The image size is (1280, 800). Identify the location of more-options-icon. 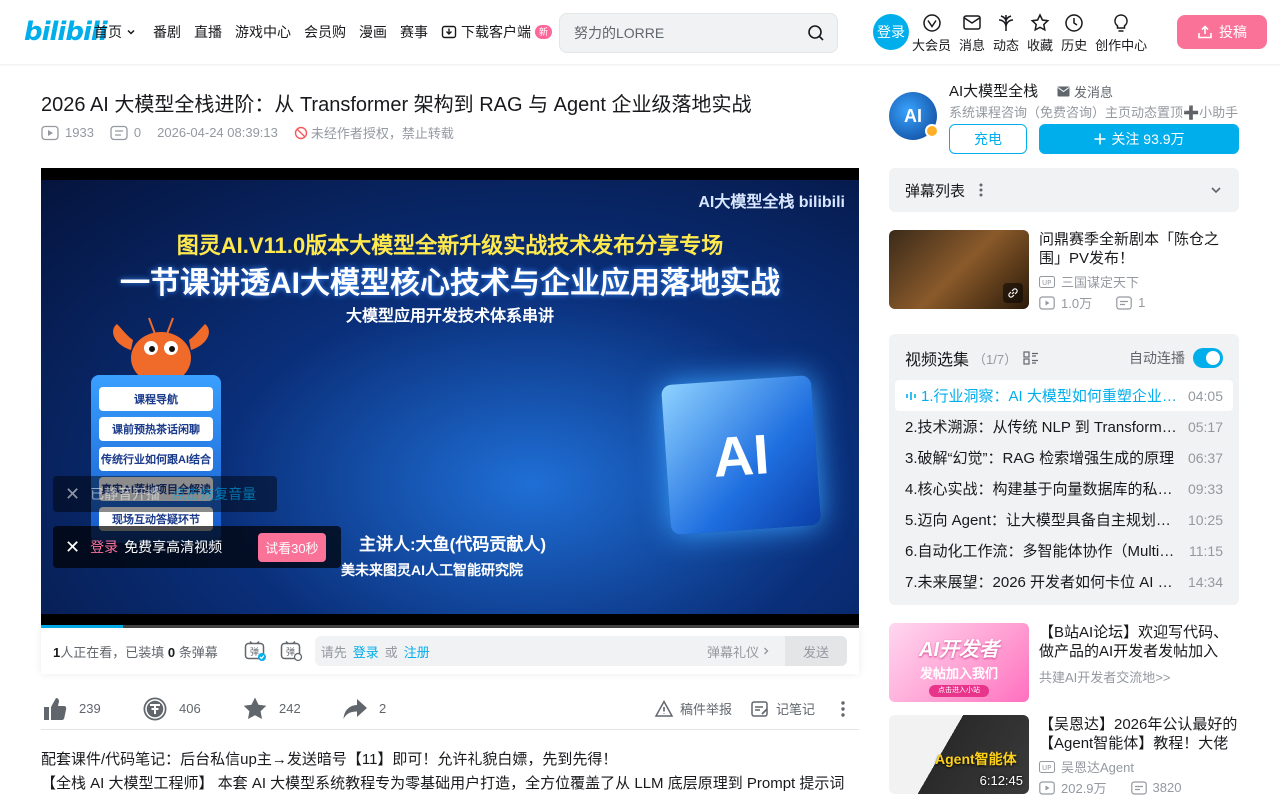
(846, 709).